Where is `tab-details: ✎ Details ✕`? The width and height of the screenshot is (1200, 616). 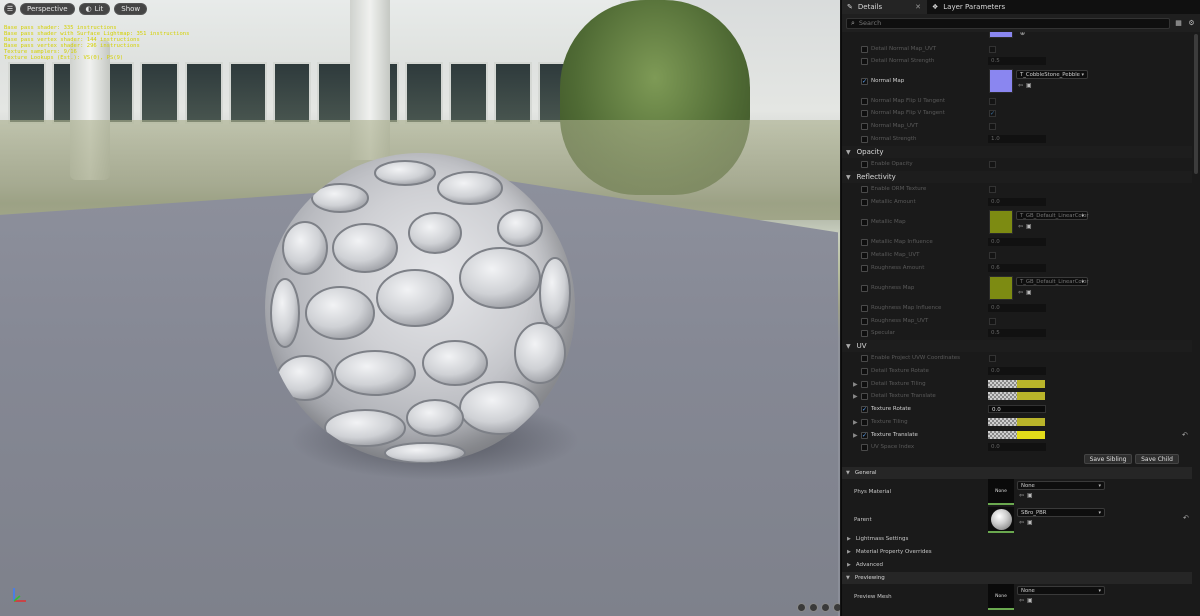 tab-details: ✎ Details ✕ is located at coordinates (884, 7).